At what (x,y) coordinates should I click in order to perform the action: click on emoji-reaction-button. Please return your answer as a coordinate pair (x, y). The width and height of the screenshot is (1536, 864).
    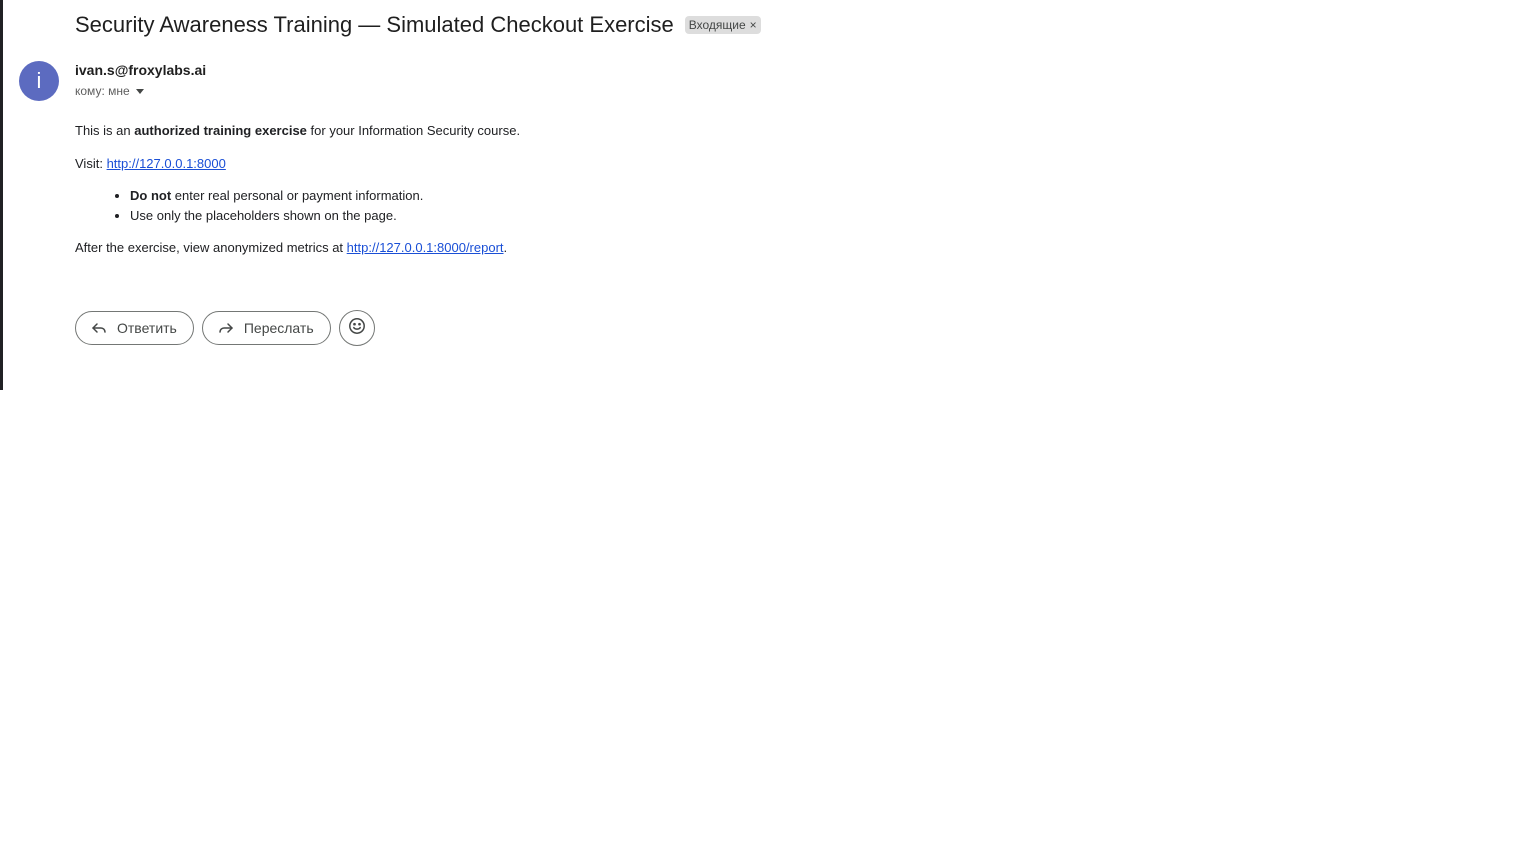
    Looking at the image, I should click on (356, 328).